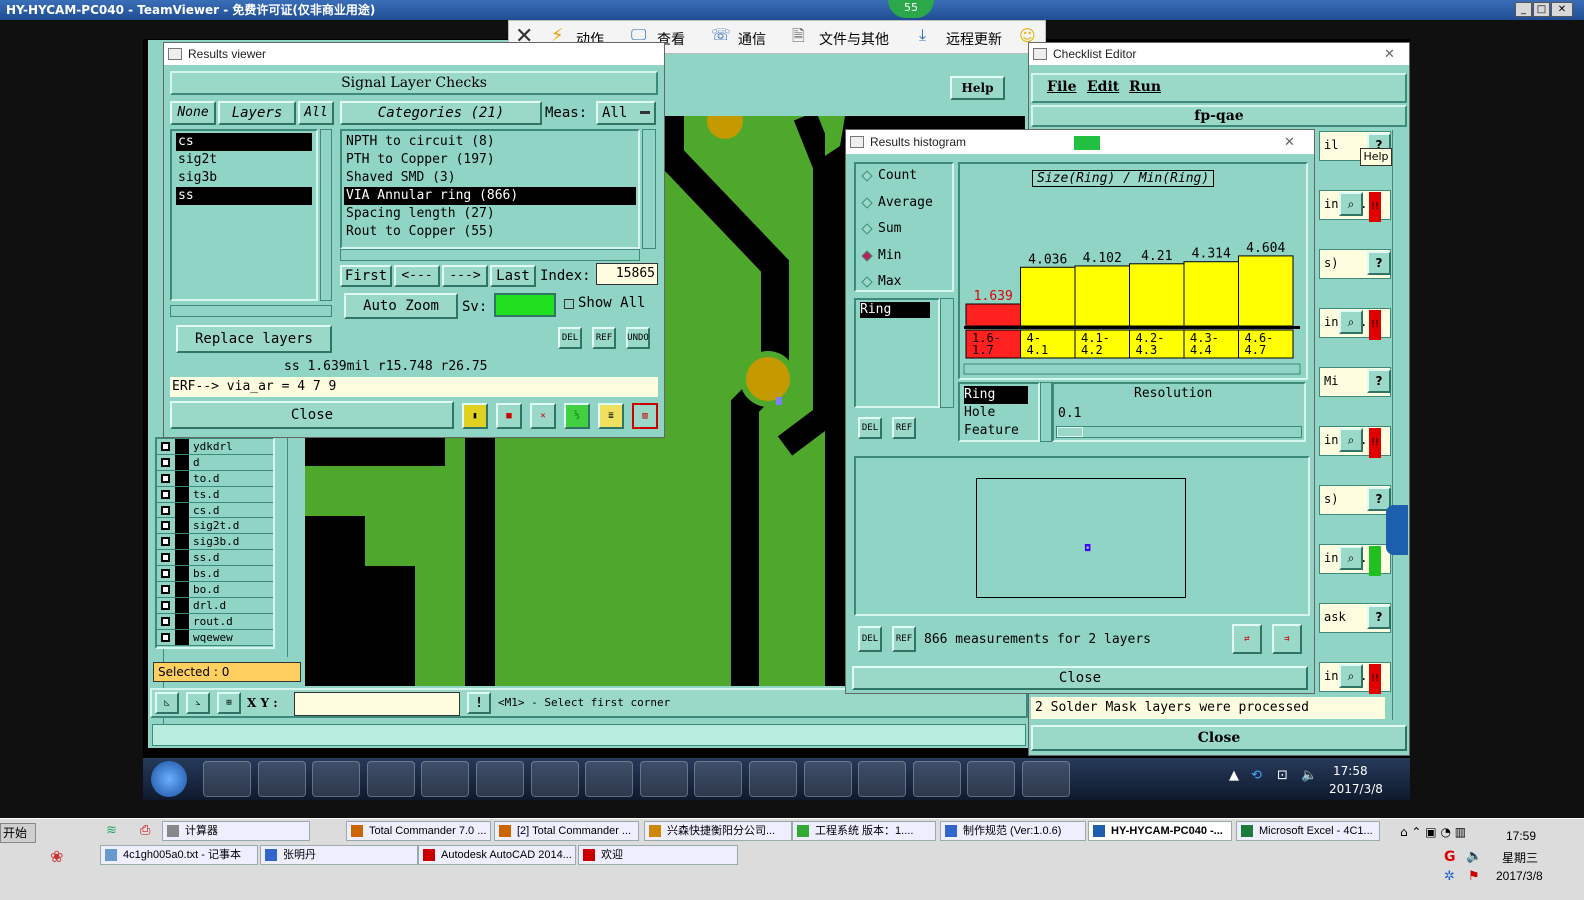 This screenshot has width=1584, height=900. I want to click on histogram-close-button: Close, so click(1080, 678).